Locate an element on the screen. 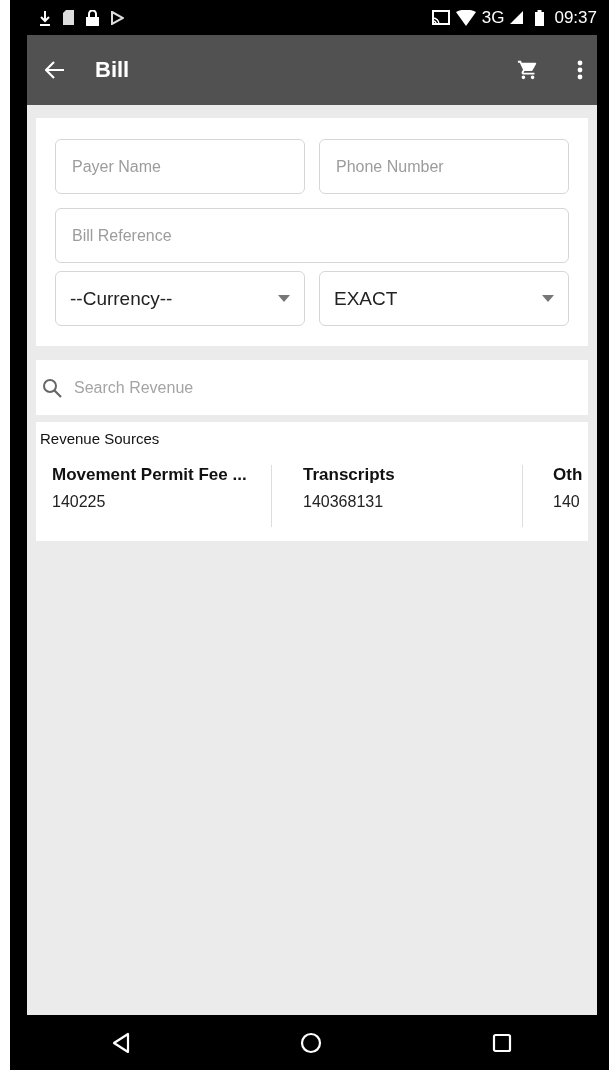 The image size is (609, 1070). revenue-source-item: Movement Permit Fee ... 140225 is located at coordinates (156, 496).